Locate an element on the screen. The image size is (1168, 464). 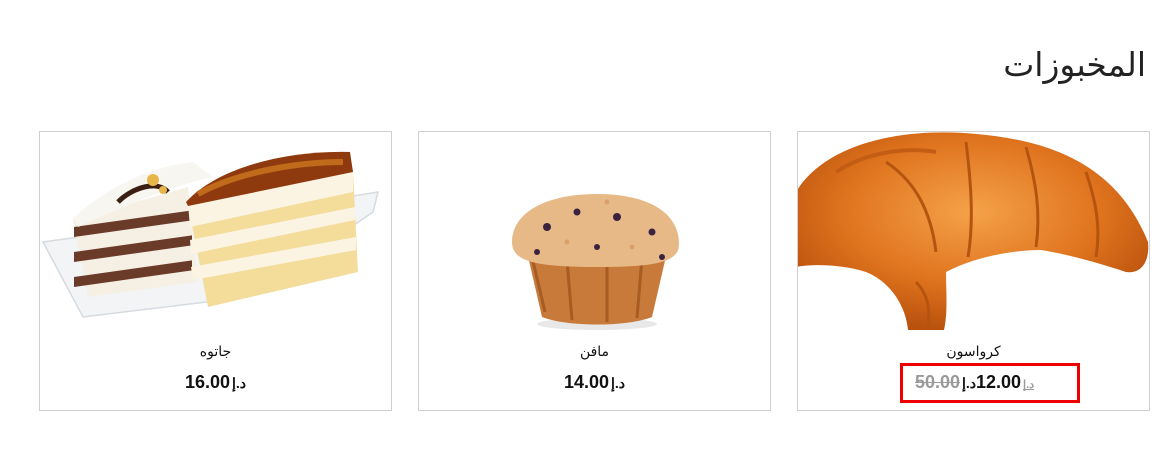
product-name: جاتوه is located at coordinates (215, 352).